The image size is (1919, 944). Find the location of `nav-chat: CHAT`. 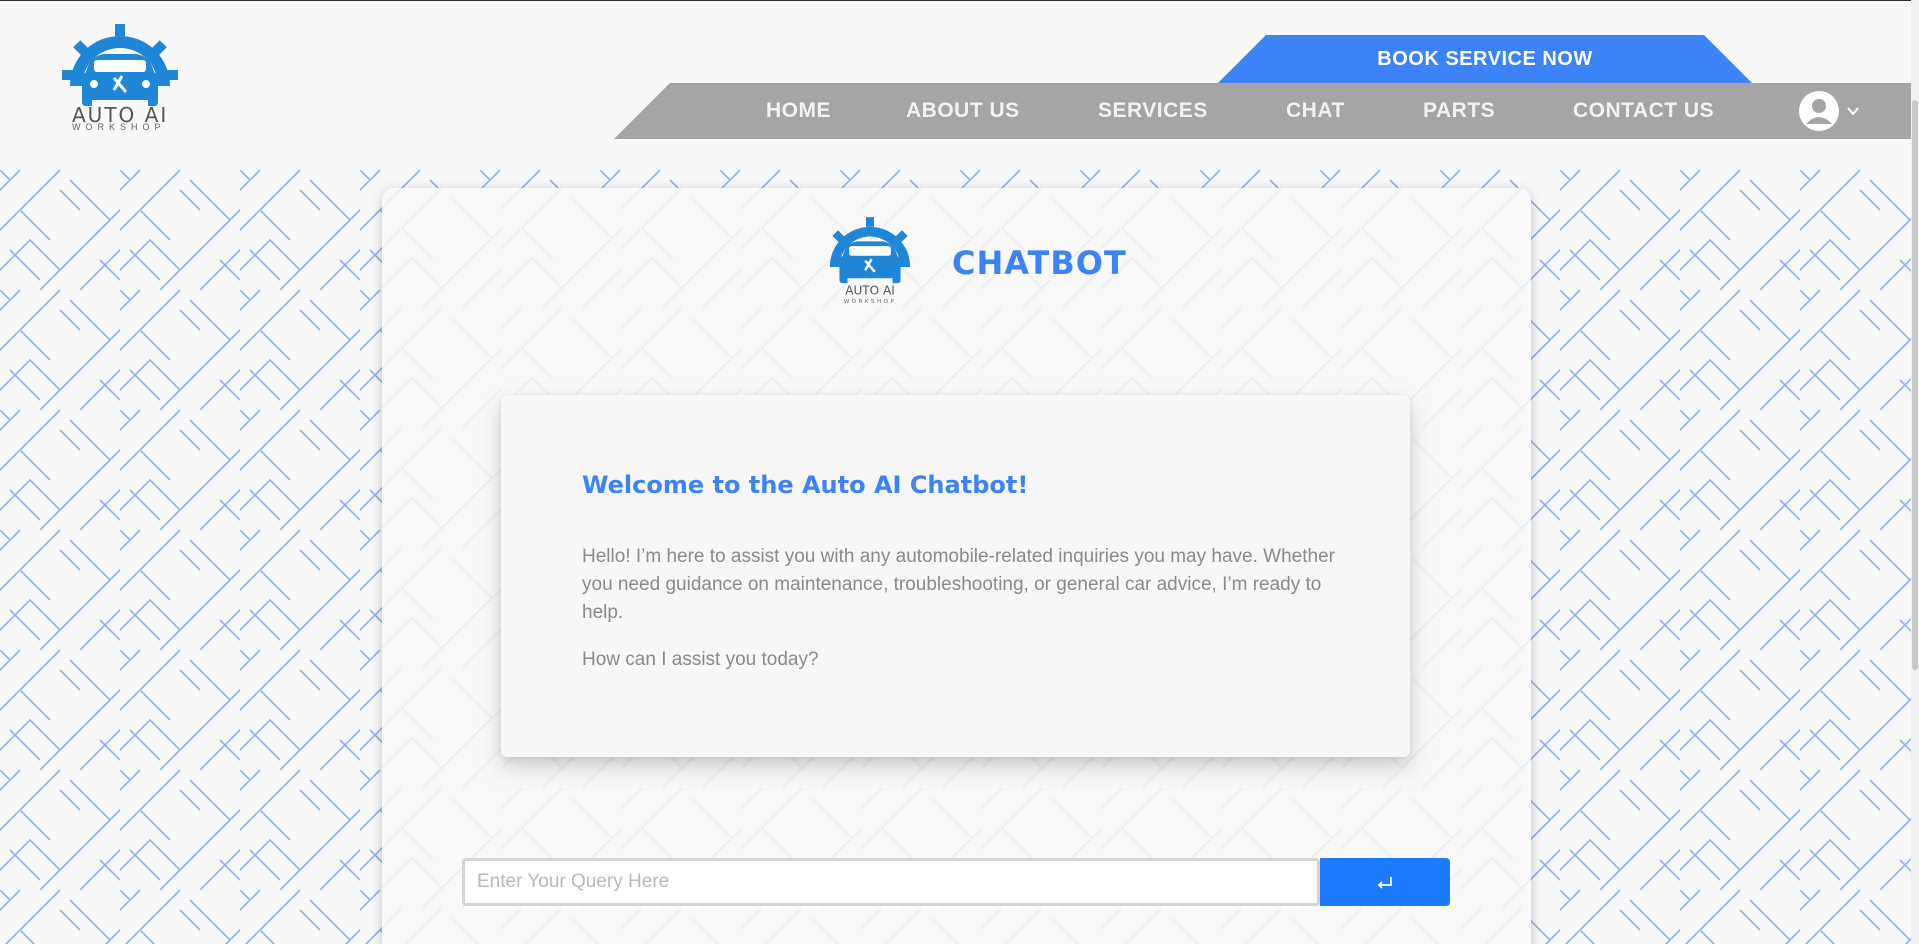

nav-chat: CHAT is located at coordinates (1315, 111).